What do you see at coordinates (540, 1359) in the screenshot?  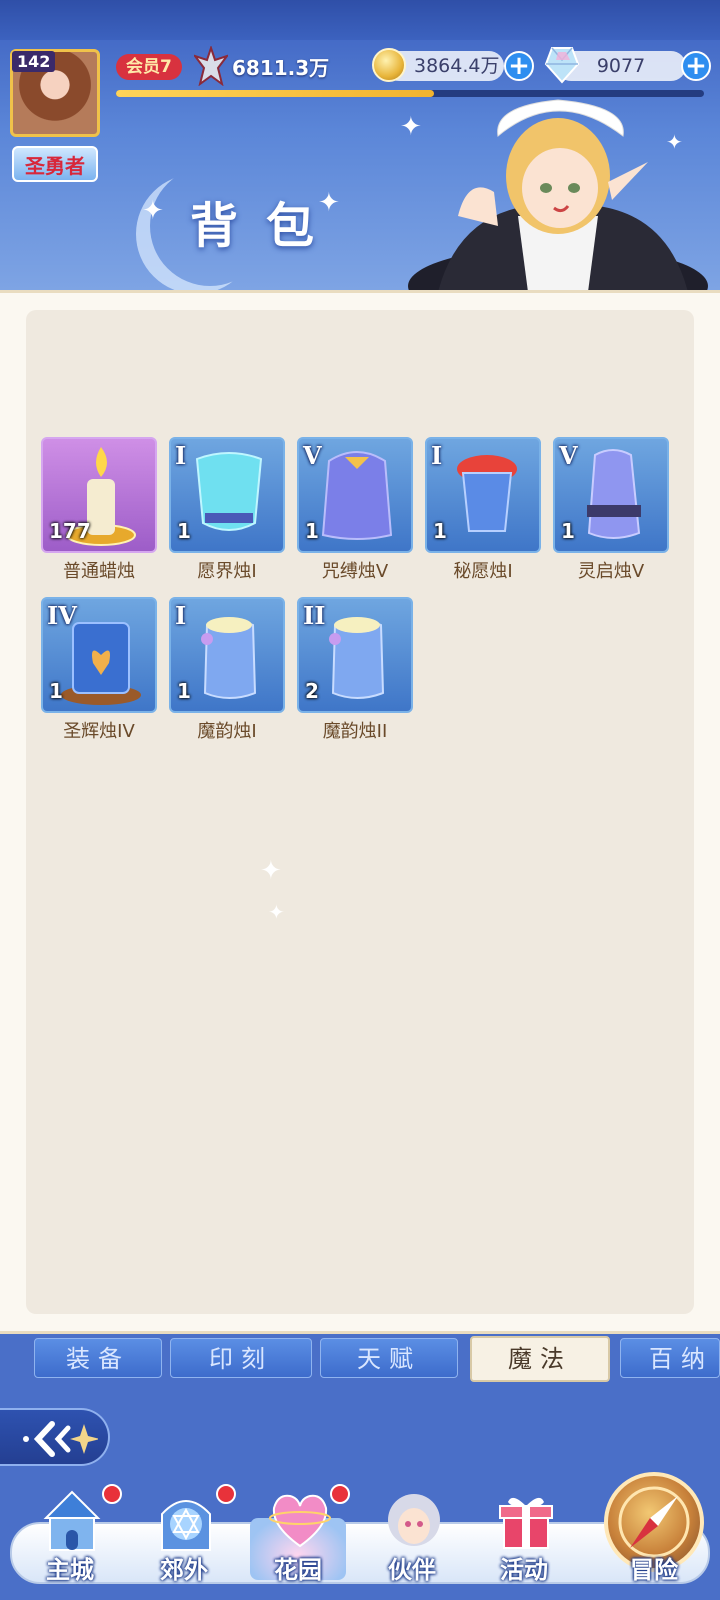 I see `tab-magic: 魔法` at bounding box center [540, 1359].